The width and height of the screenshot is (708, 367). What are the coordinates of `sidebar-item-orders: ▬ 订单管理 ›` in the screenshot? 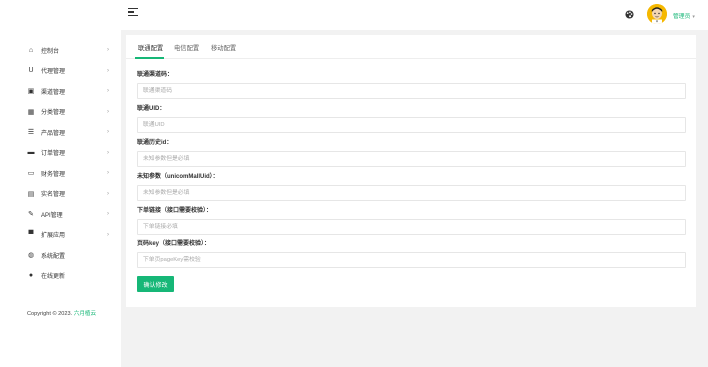 It's located at (60, 153).